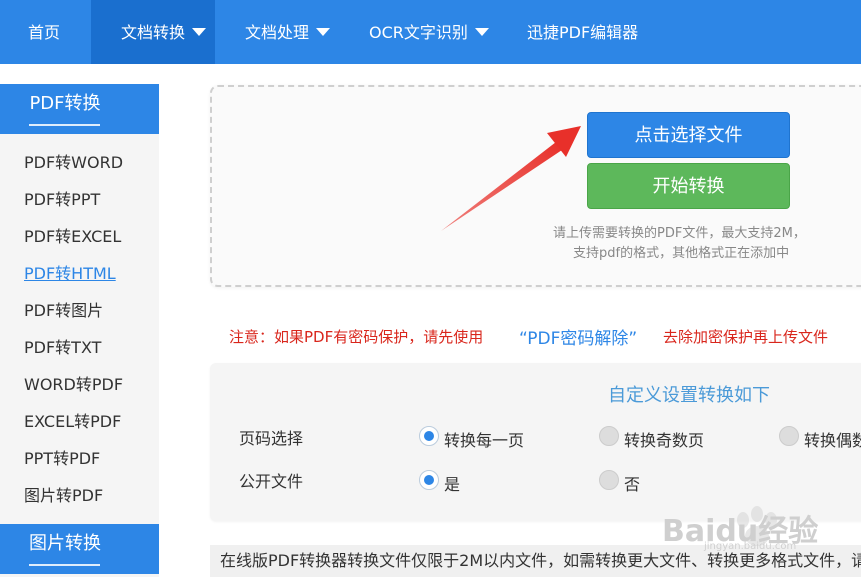 This screenshot has width=861, height=577. I want to click on sidebar-item-pdf-to-image: PDF转图片, so click(63, 311).